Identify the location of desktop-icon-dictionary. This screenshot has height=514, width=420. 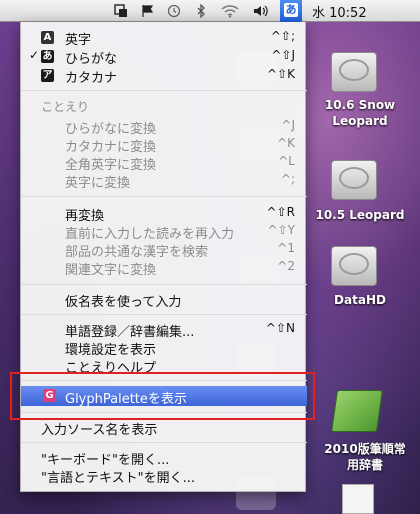
(357, 411).